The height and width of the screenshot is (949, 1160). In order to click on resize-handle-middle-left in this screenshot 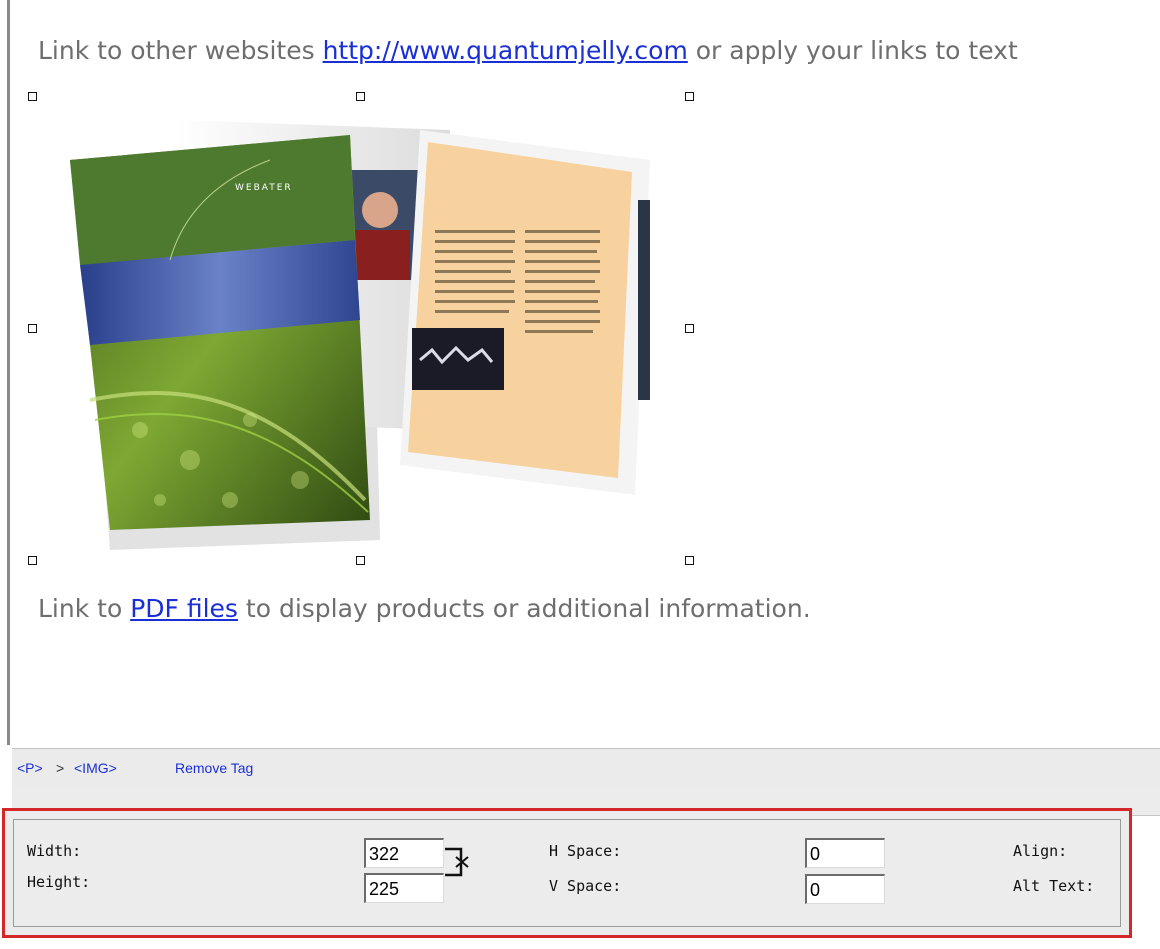, I will do `click(32, 328)`.